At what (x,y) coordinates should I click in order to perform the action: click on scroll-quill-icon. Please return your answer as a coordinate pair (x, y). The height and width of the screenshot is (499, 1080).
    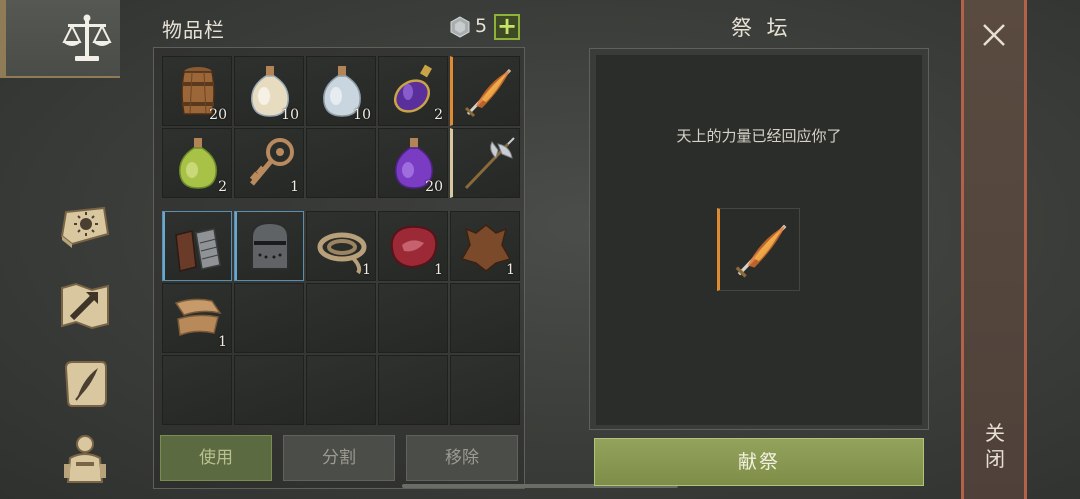
    Looking at the image, I should click on (85, 384).